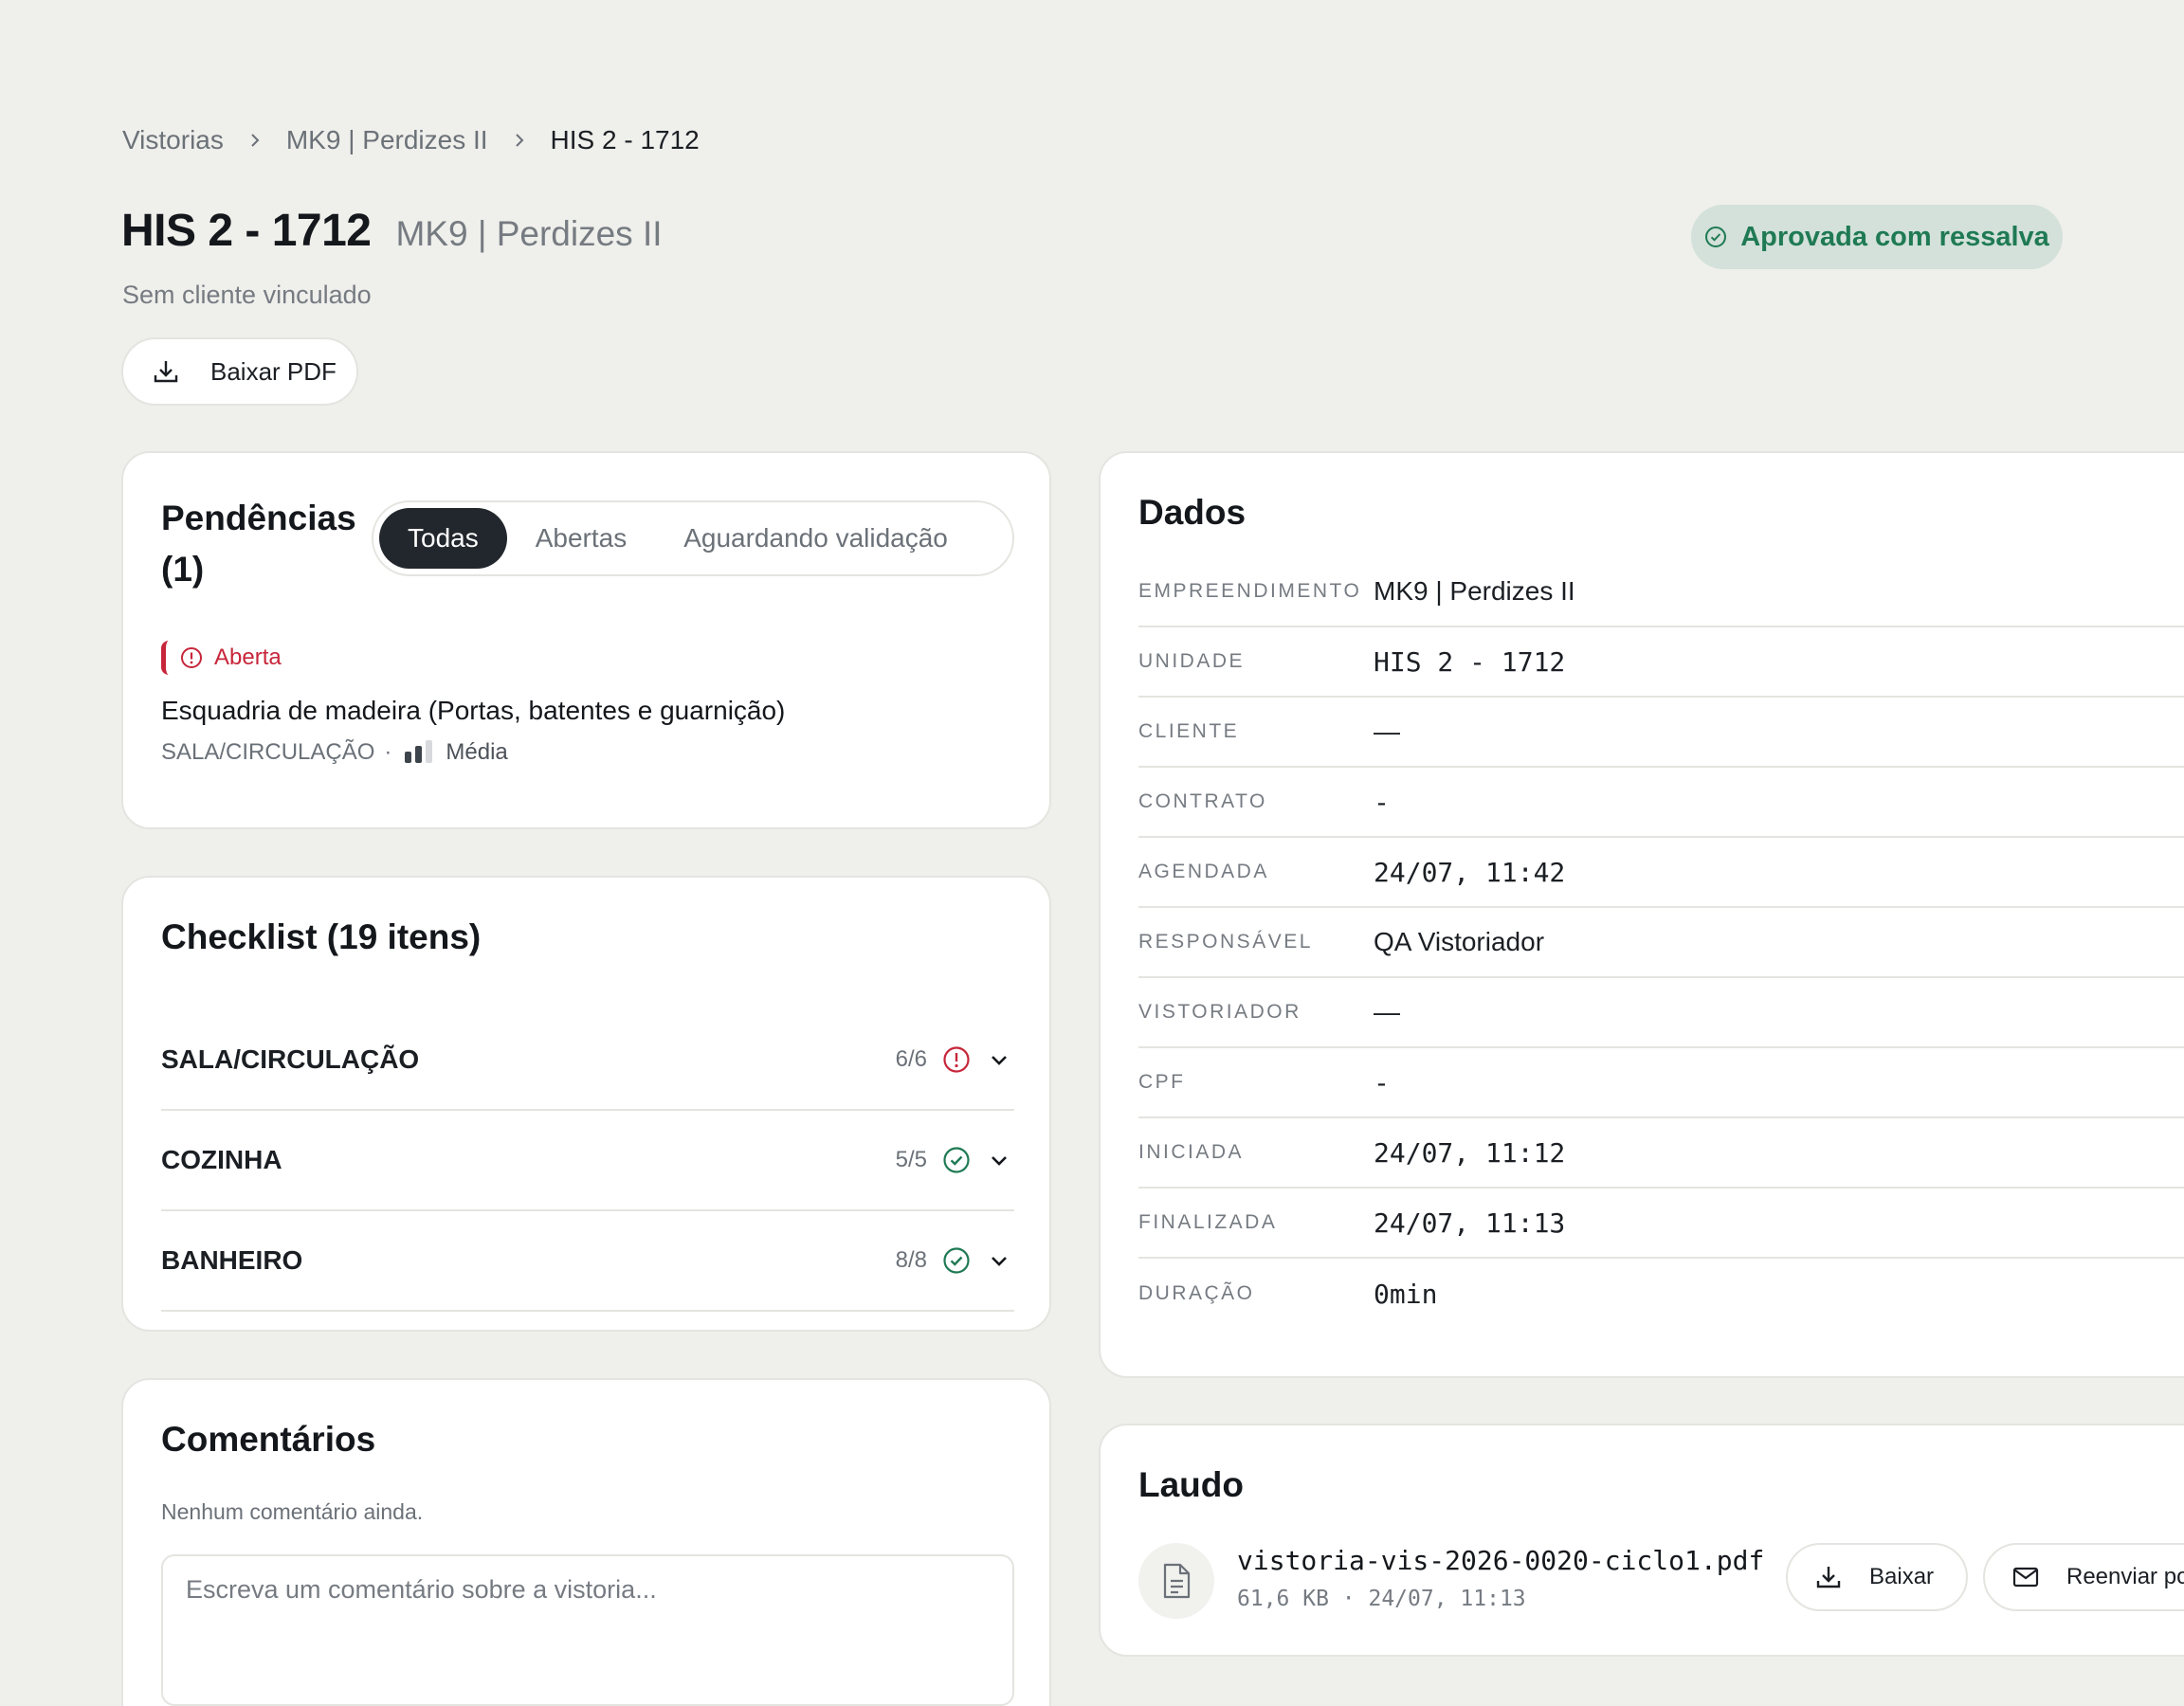 This screenshot has width=2184, height=1706. What do you see at coordinates (1661, 1153) in the screenshot?
I see `dados-row: INICIADA 24/07, 11:12` at bounding box center [1661, 1153].